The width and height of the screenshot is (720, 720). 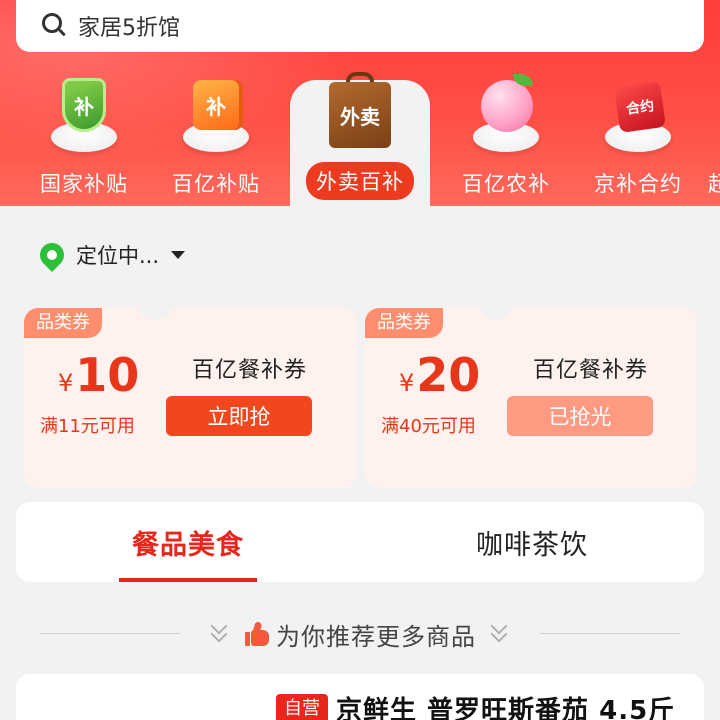 I want to click on category-label: 京补合约, so click(x=638, y=184).